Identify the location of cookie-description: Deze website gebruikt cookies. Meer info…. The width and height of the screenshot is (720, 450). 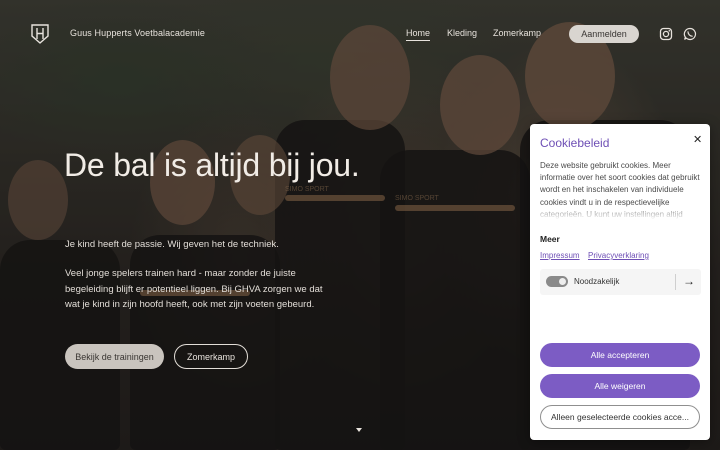
(622, 190).